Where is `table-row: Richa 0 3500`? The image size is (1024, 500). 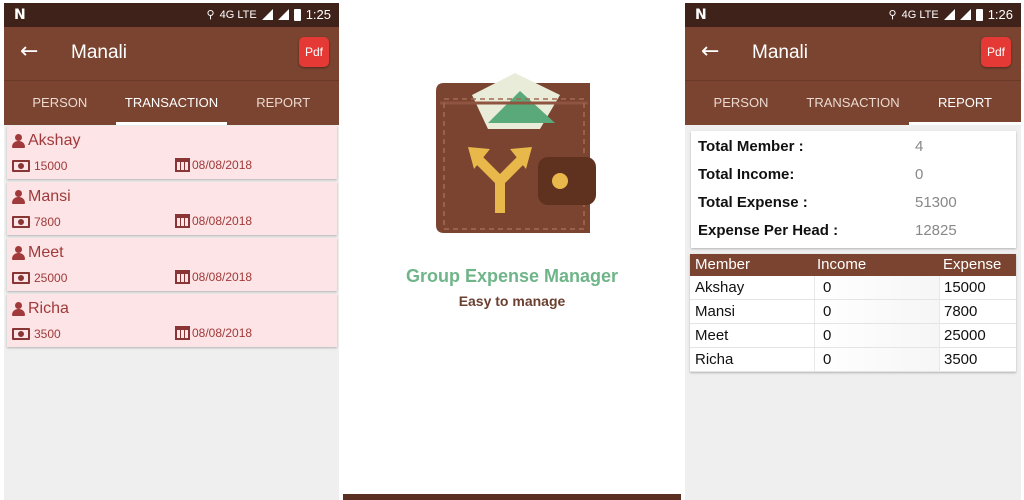 table-row: Richa 0 3500 is located at coordinates (853, 360).